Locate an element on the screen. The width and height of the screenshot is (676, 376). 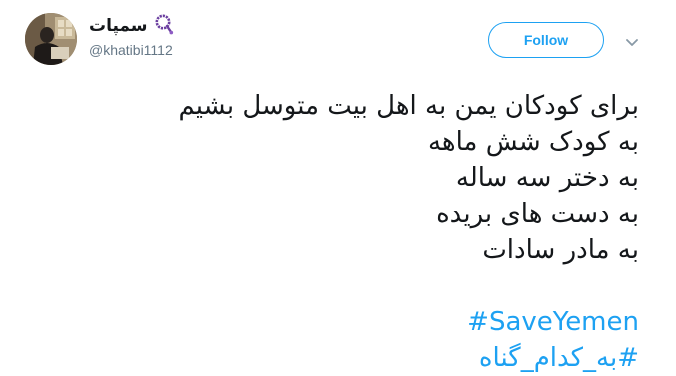
tweet-line: به دختر سه ساله is located at coordinates (547, 178).